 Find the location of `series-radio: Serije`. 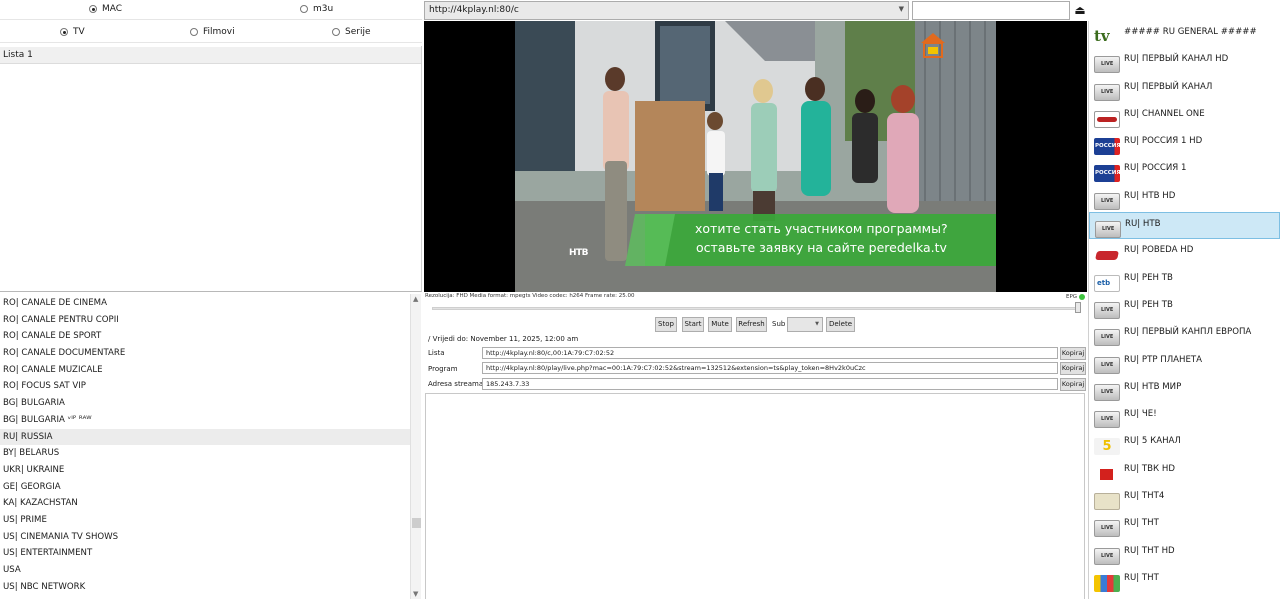

series-radio: Serije is located at coordinates (351, 32).